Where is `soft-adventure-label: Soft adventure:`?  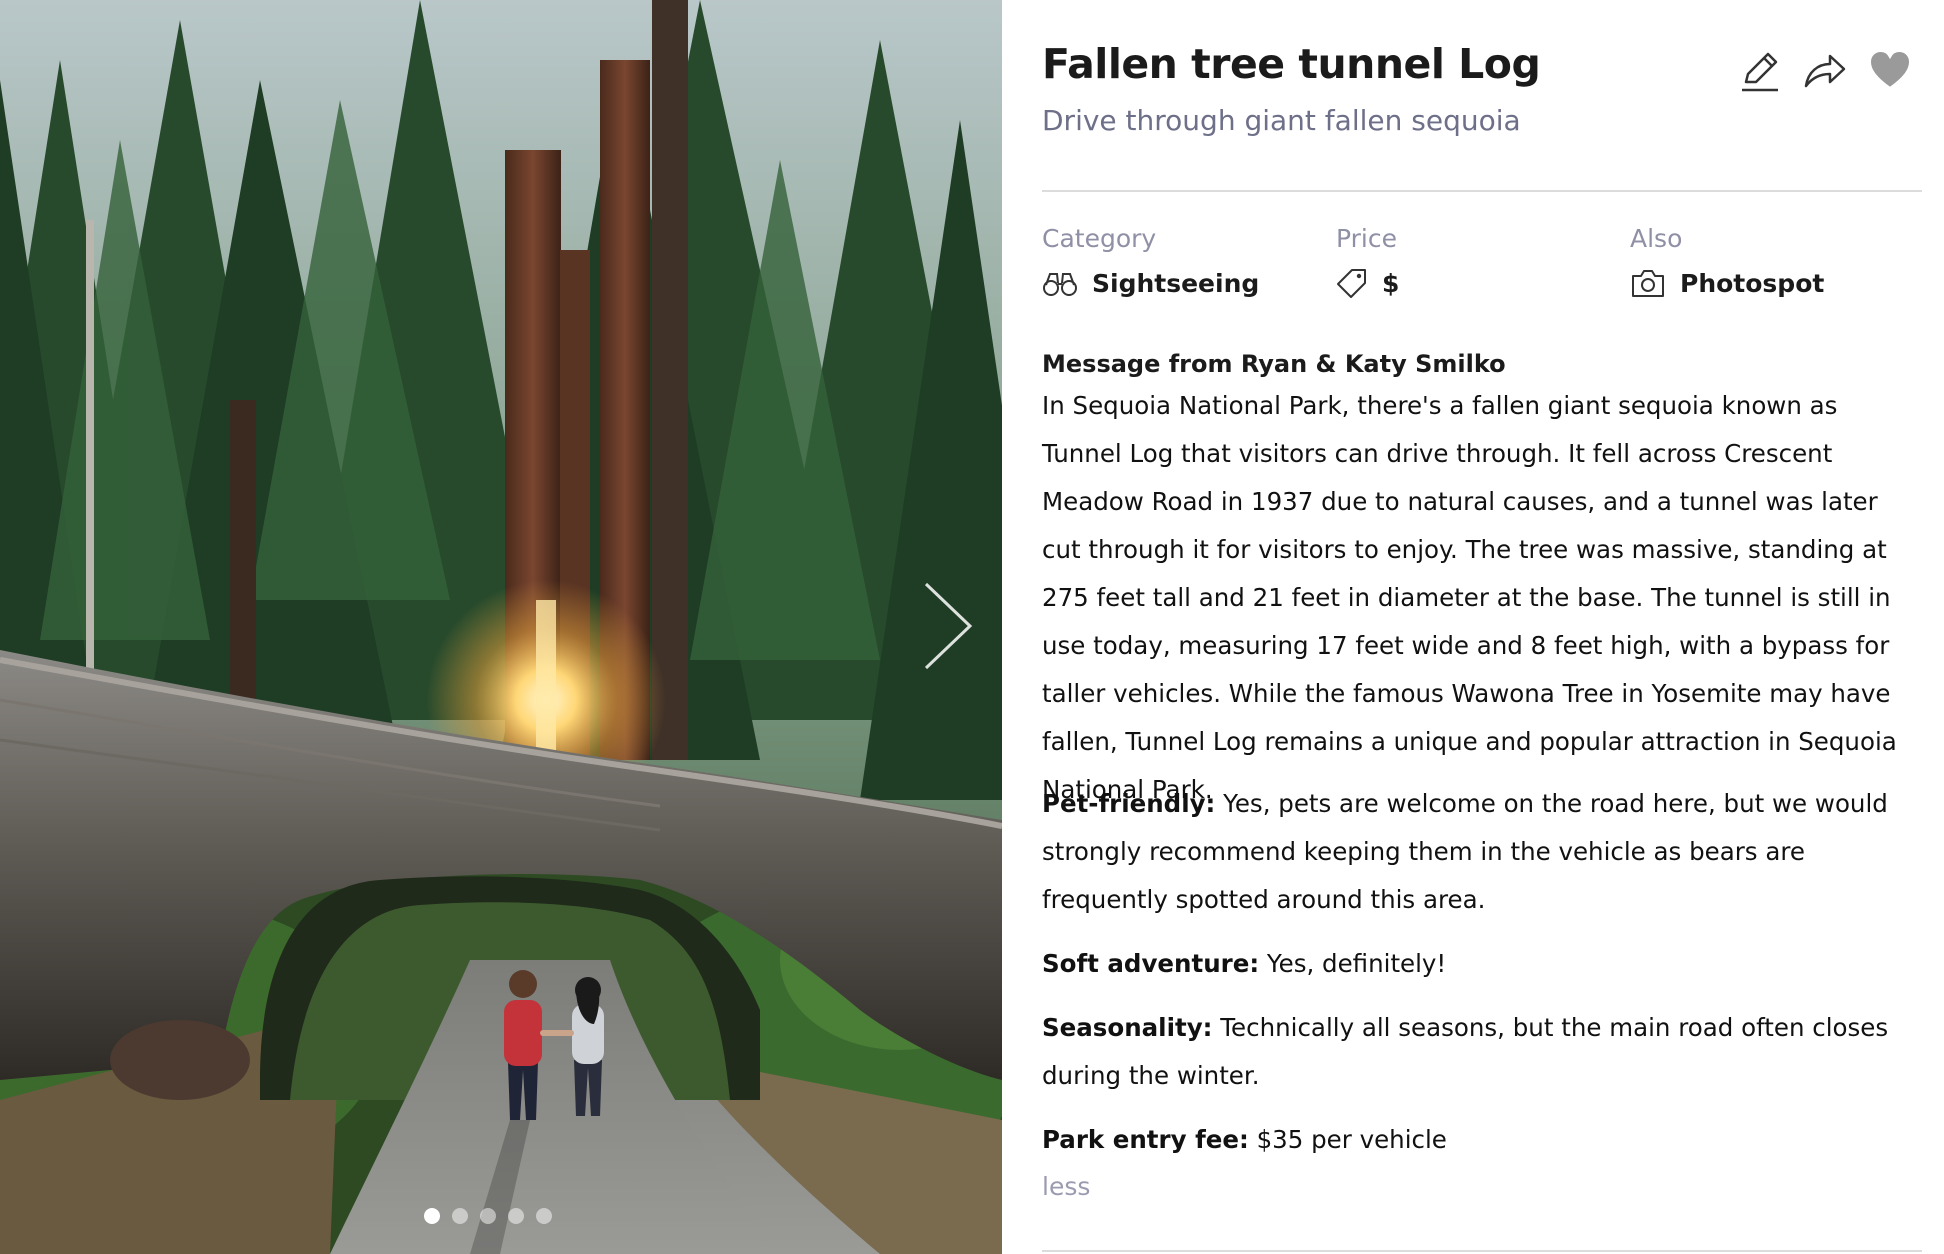
soft-adventure-label: Soft adventure: is located at coordinates (1151, 963).